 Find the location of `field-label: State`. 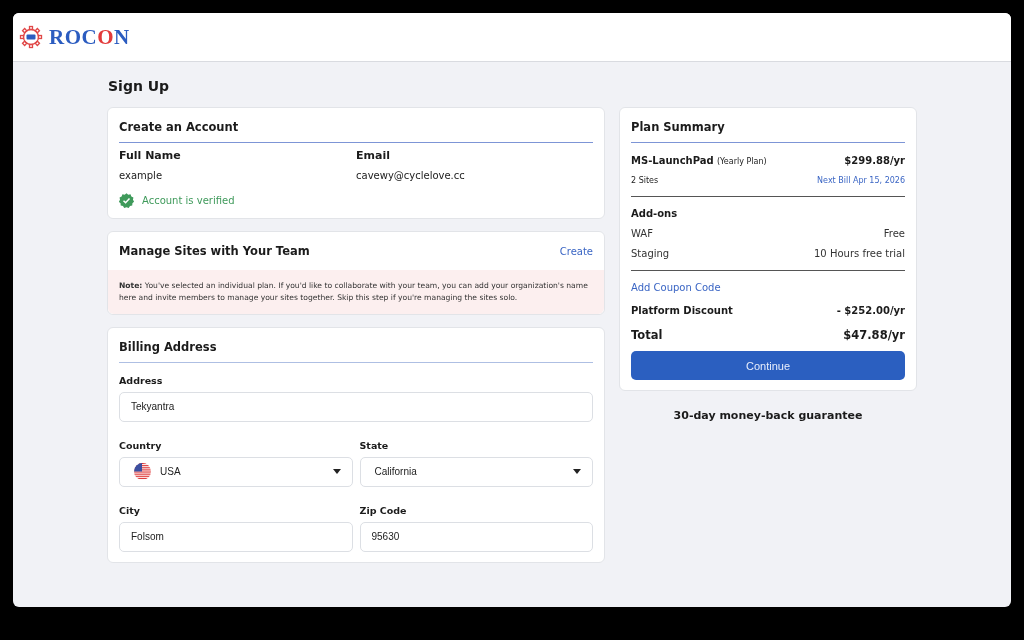

field-label: State is located at coordinates (374, 445).